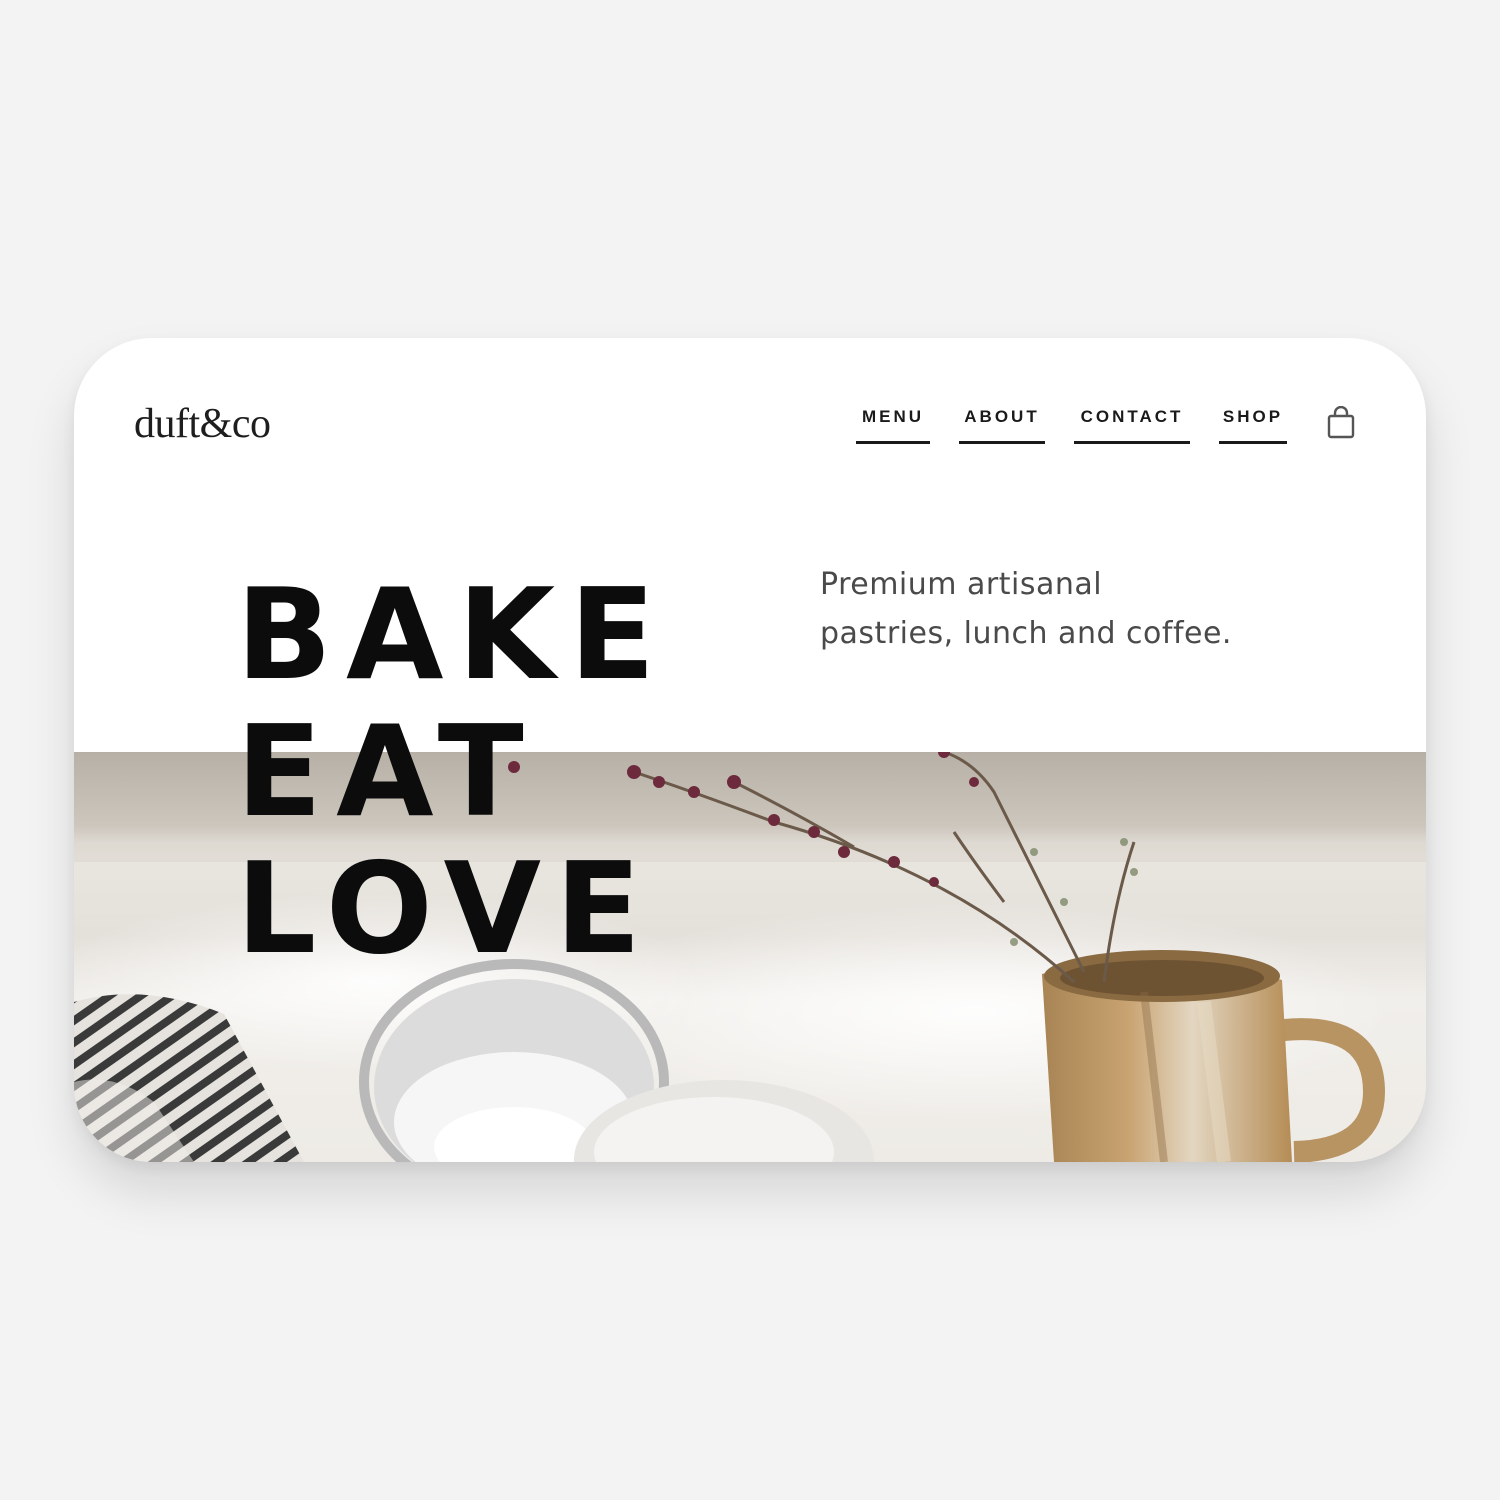 The image size is (1500, 1500). Describe the element at coordinates (446, 908) in the screenshot. I see `headline-line-love: LOVE` at that location.